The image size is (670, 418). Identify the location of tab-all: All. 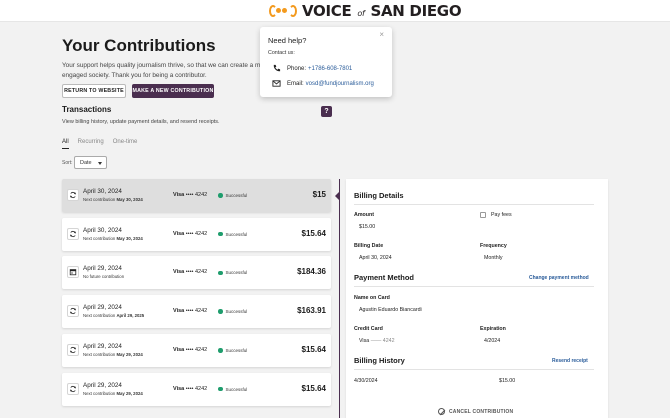
(65, 144).